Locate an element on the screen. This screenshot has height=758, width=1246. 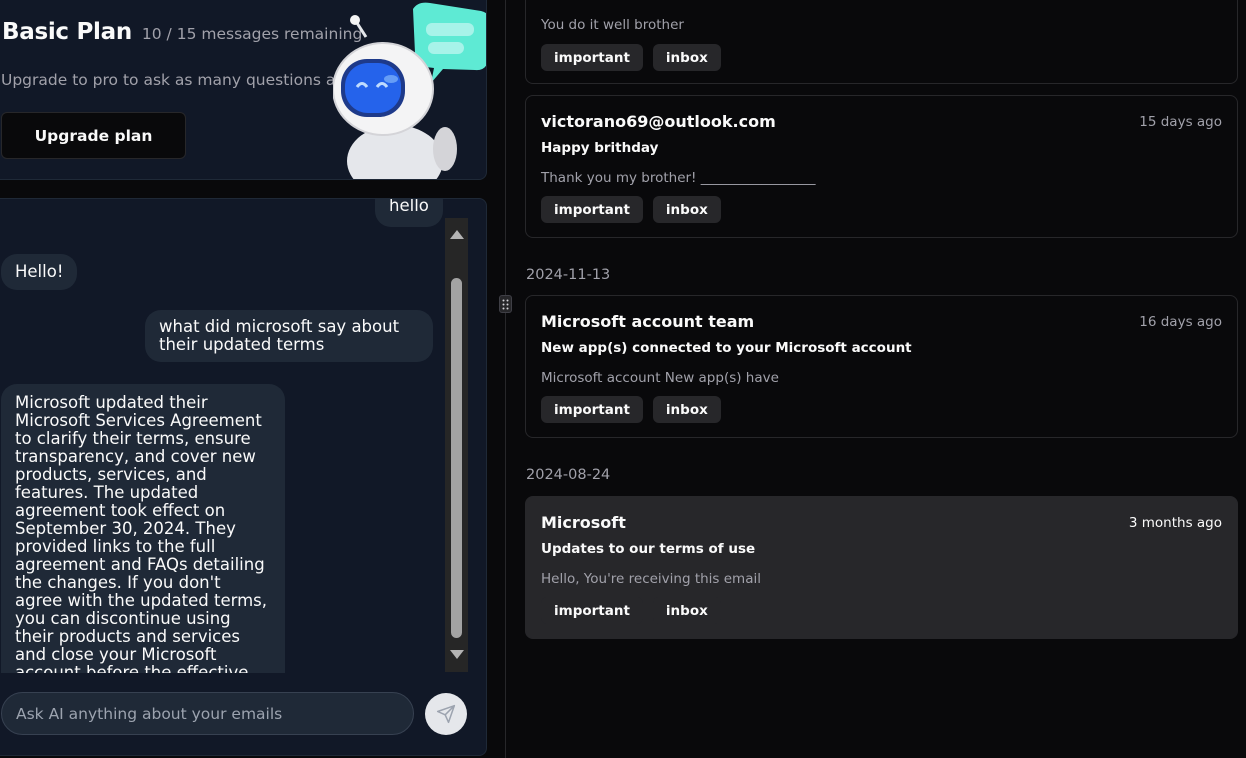
email-preview: Microsoft account New app(s) have is located at coordinates (660, 378).